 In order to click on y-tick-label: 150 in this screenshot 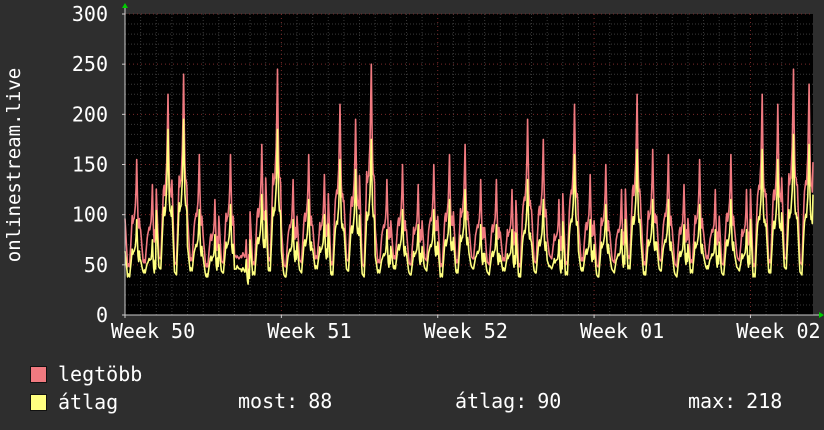, I will do `click(90, 165)`.